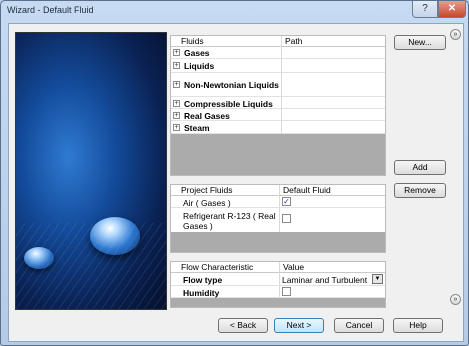 This screenshot has height=346, width=469. What do you see at coordinates (418, 325) in the screenshot?
I see `help-button: Help` at bounding box center [418, 325].